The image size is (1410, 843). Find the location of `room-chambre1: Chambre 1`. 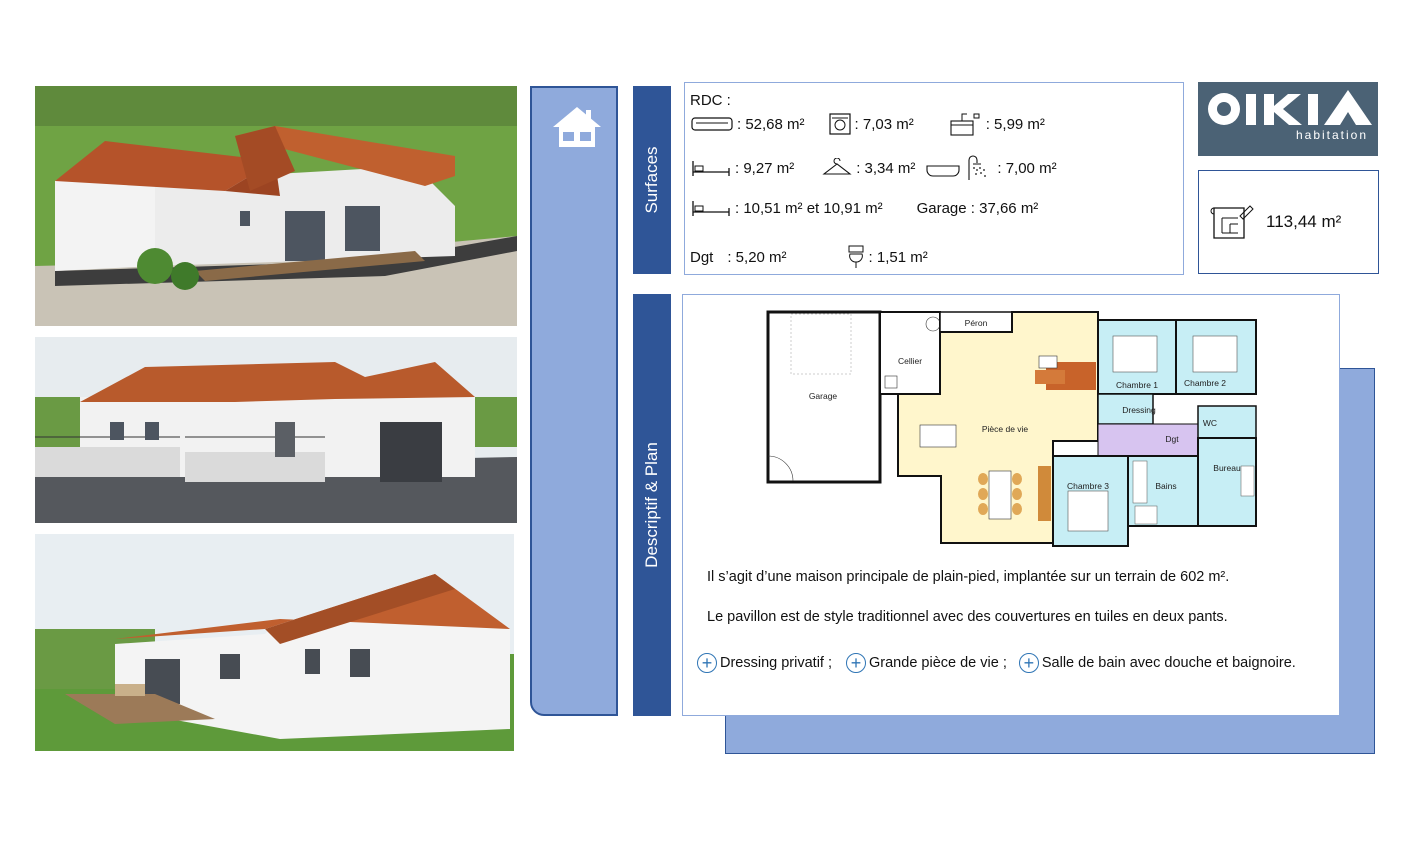

room-chambre1: Chambre 1 is located at coordinates (1137, 385).